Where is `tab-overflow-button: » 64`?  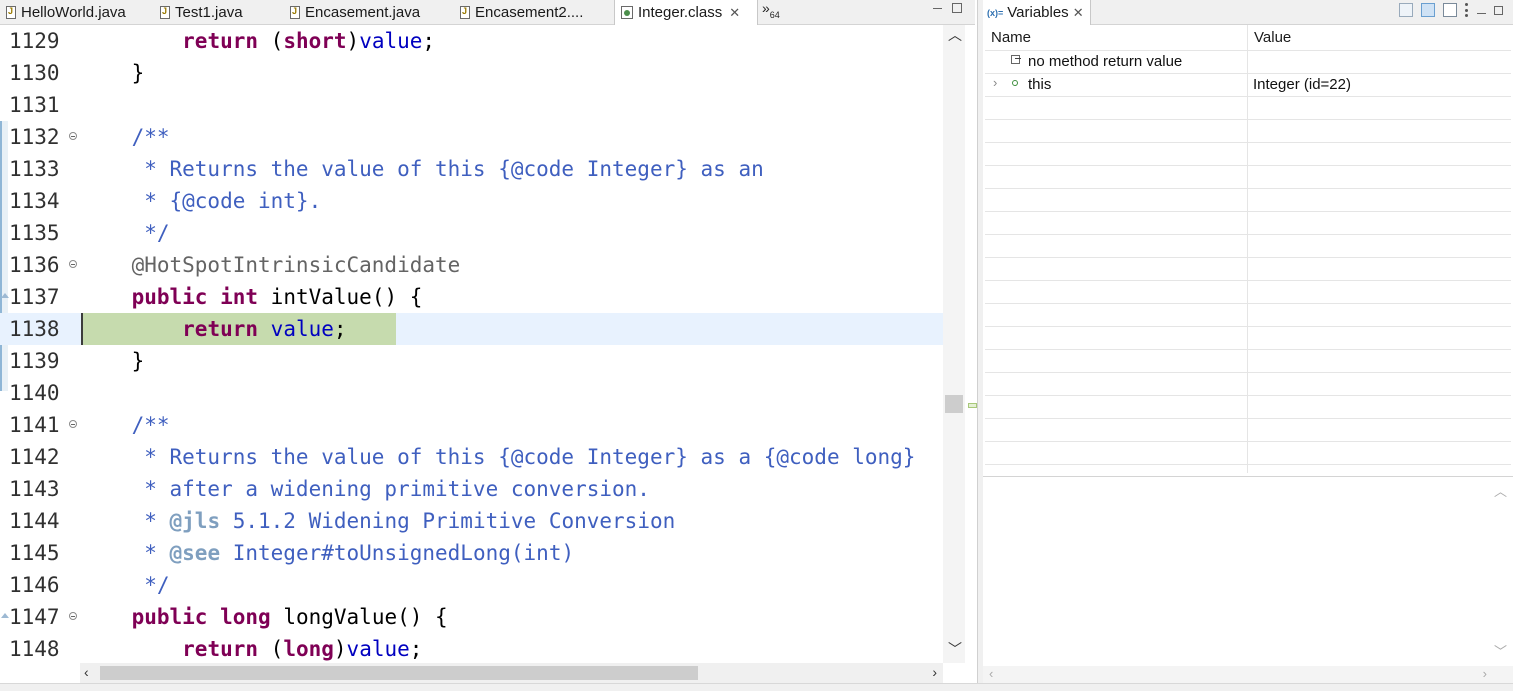
tab-overflow-button: » 64 is located at coordinates (771, 12).